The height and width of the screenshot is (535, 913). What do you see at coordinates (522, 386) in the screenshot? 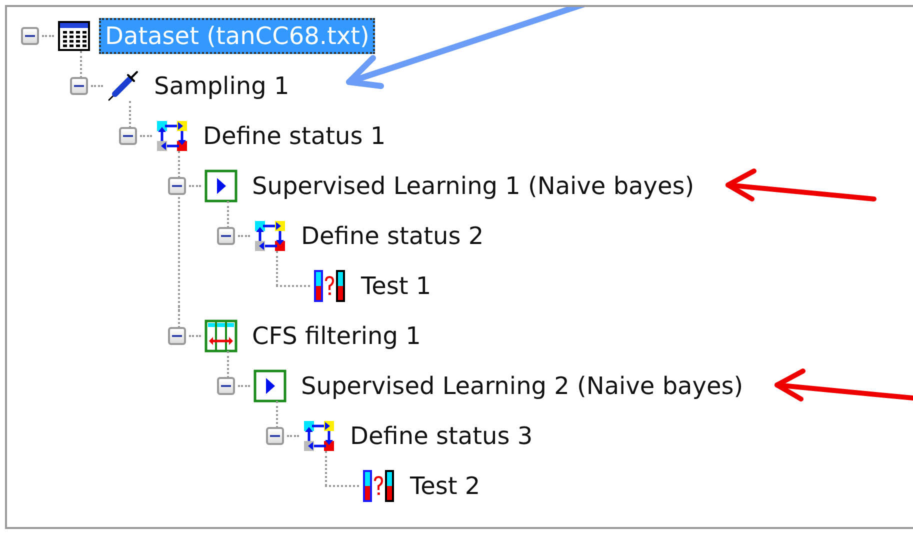
I see `tree-item-label: Supervised Learning 2 (Naive bayes)` at bounding box center [522, 386].